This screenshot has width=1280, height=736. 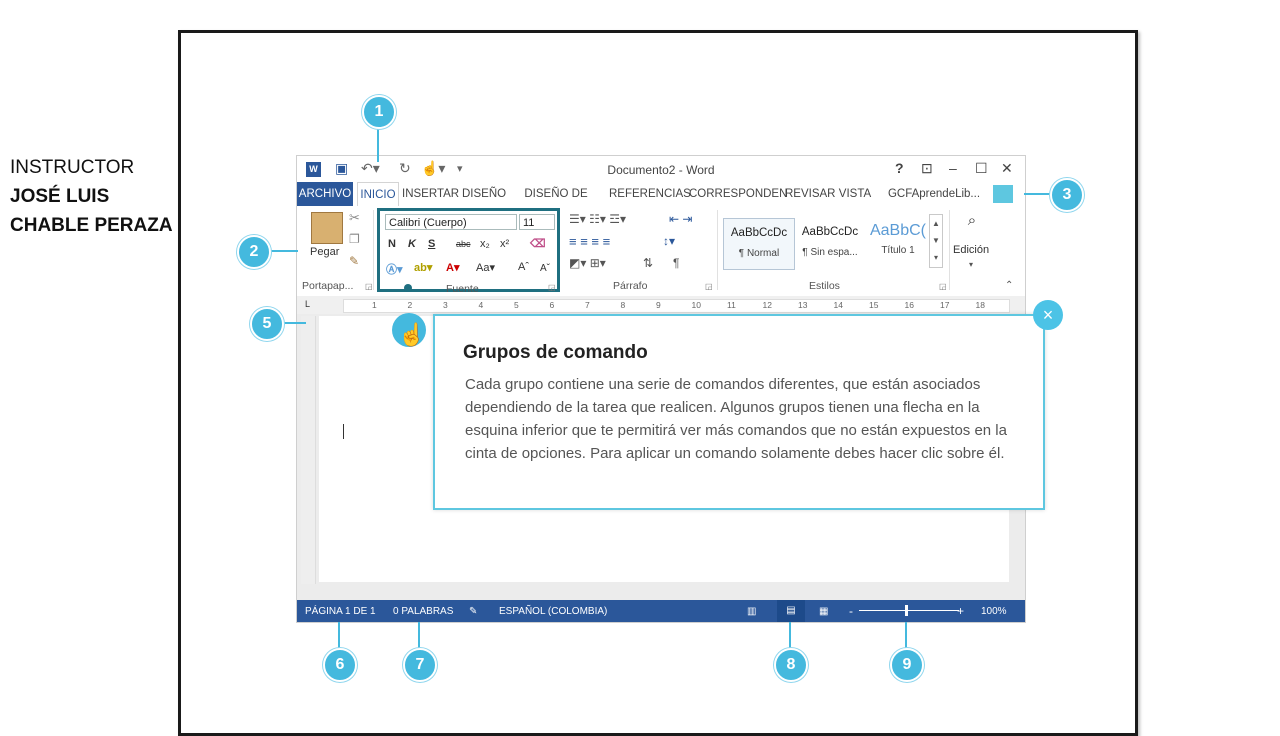 I want to click on tab-diseno-pagina: DISEÑO DE PÁGI, so click(x=556, y=203).